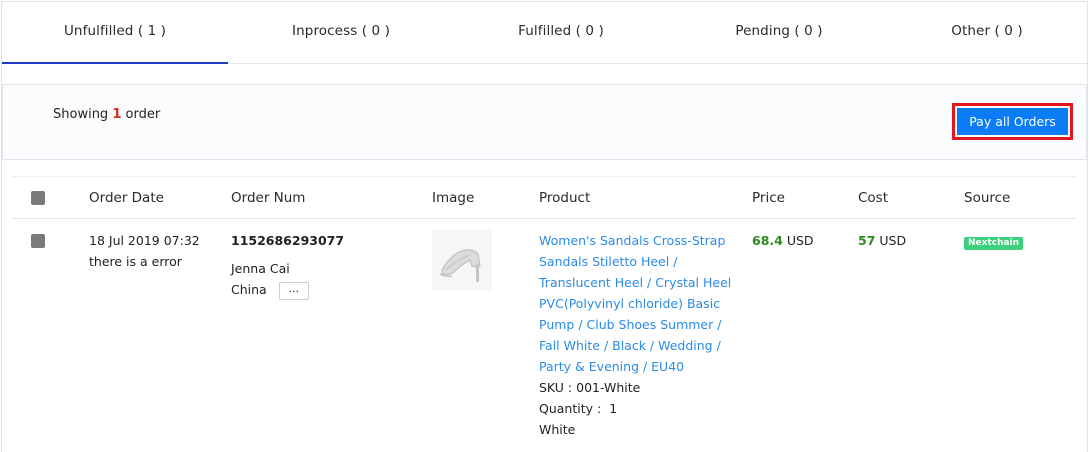 This screenshot has width=1089, height=452. Describe the element at coordinates (38, 241) in the screenshot. I see `row-checkbox` at that location.